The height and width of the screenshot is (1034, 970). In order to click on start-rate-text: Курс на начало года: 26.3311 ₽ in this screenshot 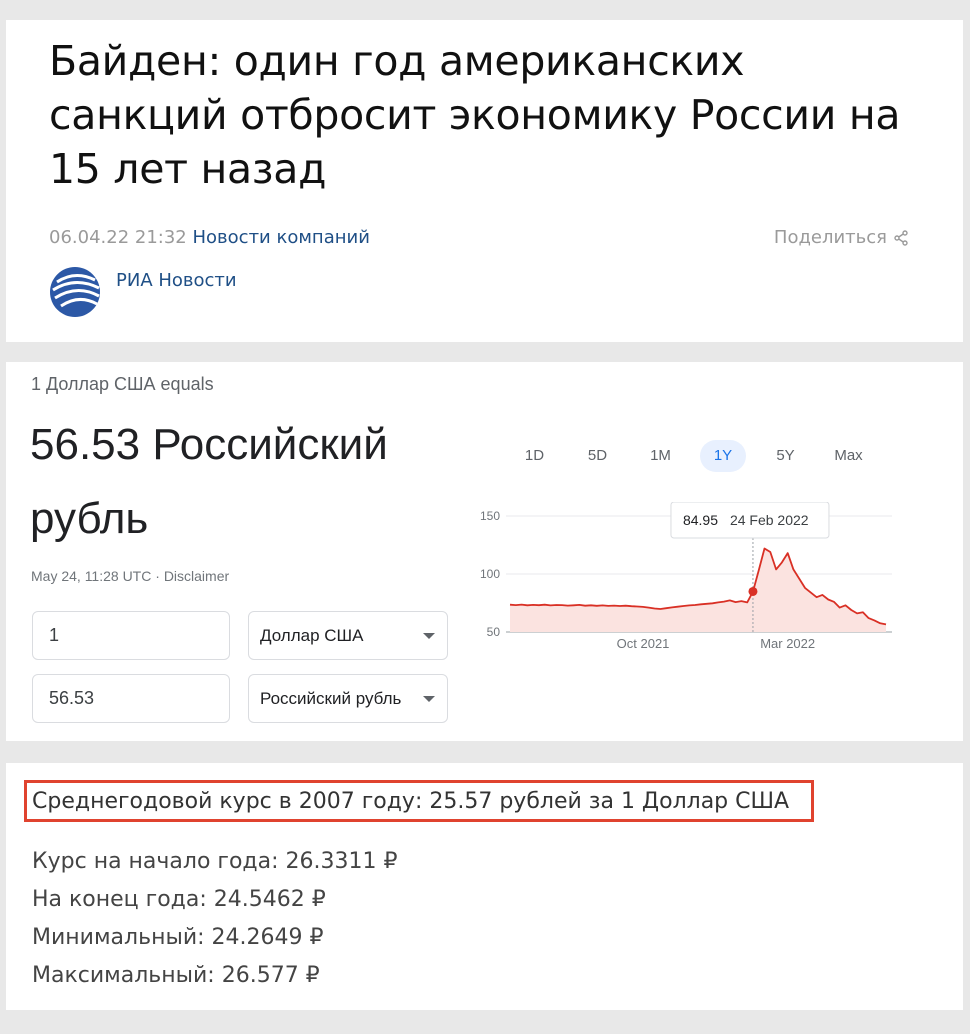, I will do `click(215, 861)`.